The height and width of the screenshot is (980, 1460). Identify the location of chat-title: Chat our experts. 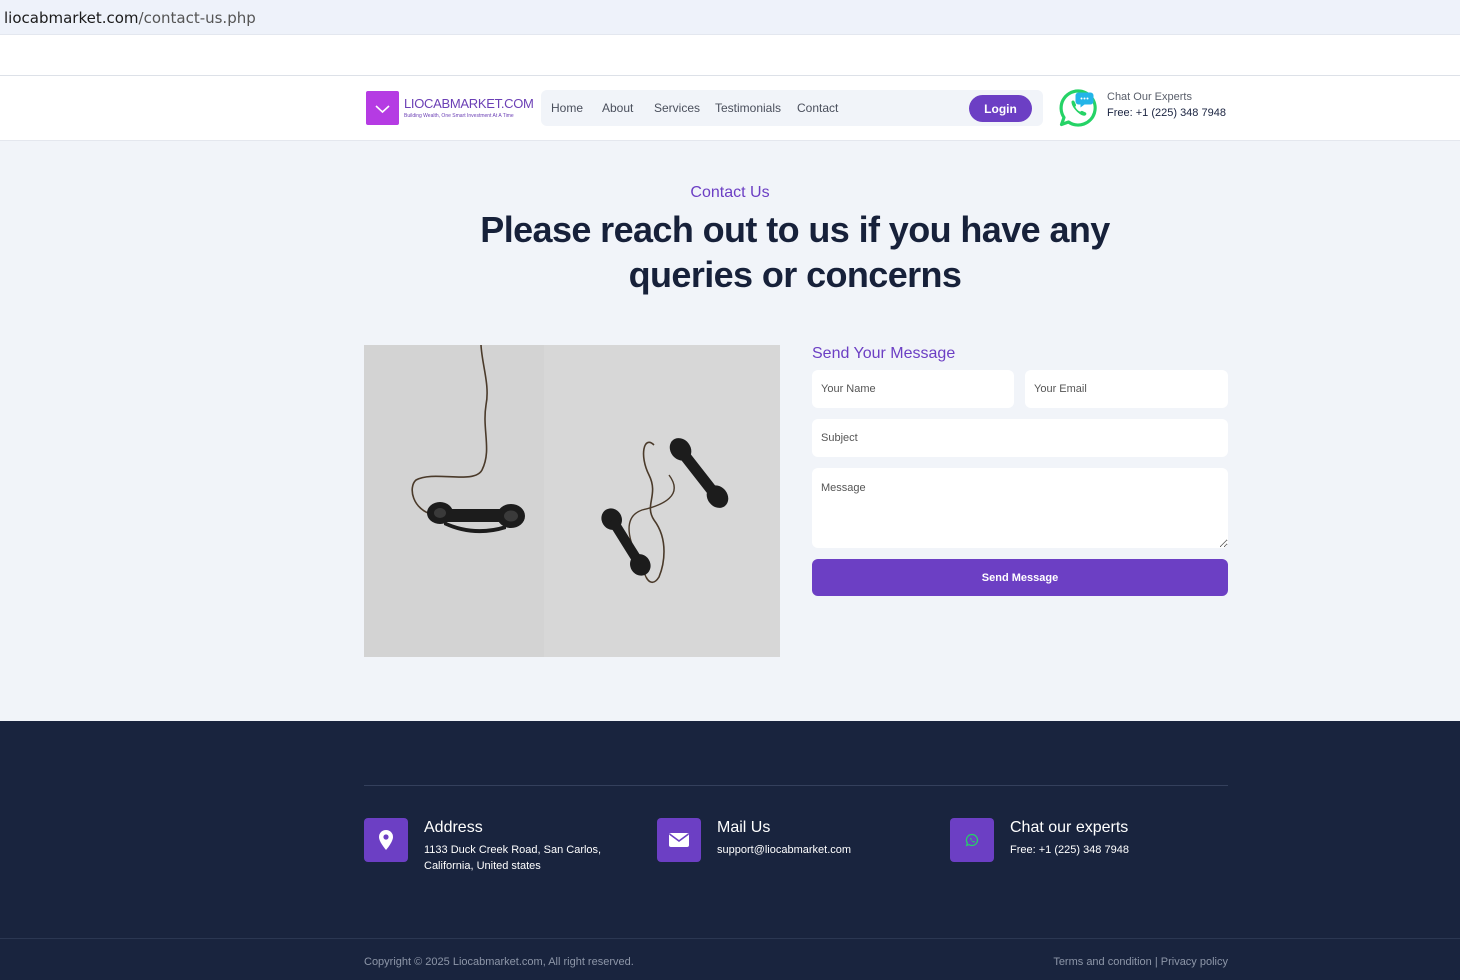
(1069, 827).